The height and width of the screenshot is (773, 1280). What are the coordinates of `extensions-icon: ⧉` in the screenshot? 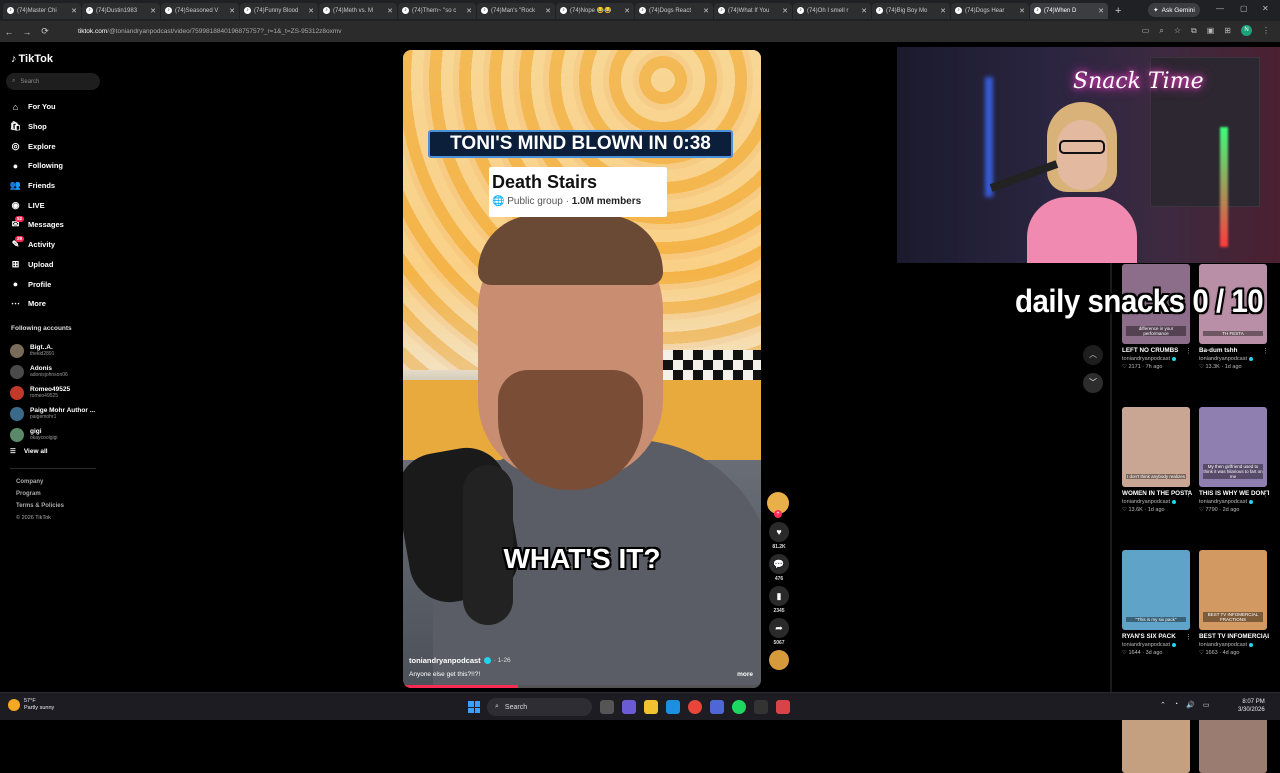 It's located at (1194, 31).